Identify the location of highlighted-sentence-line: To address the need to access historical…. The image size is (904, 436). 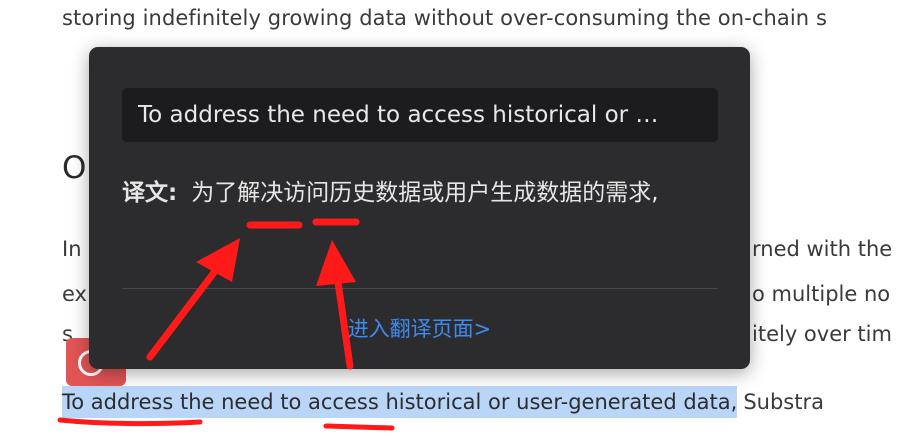
(443, 402).